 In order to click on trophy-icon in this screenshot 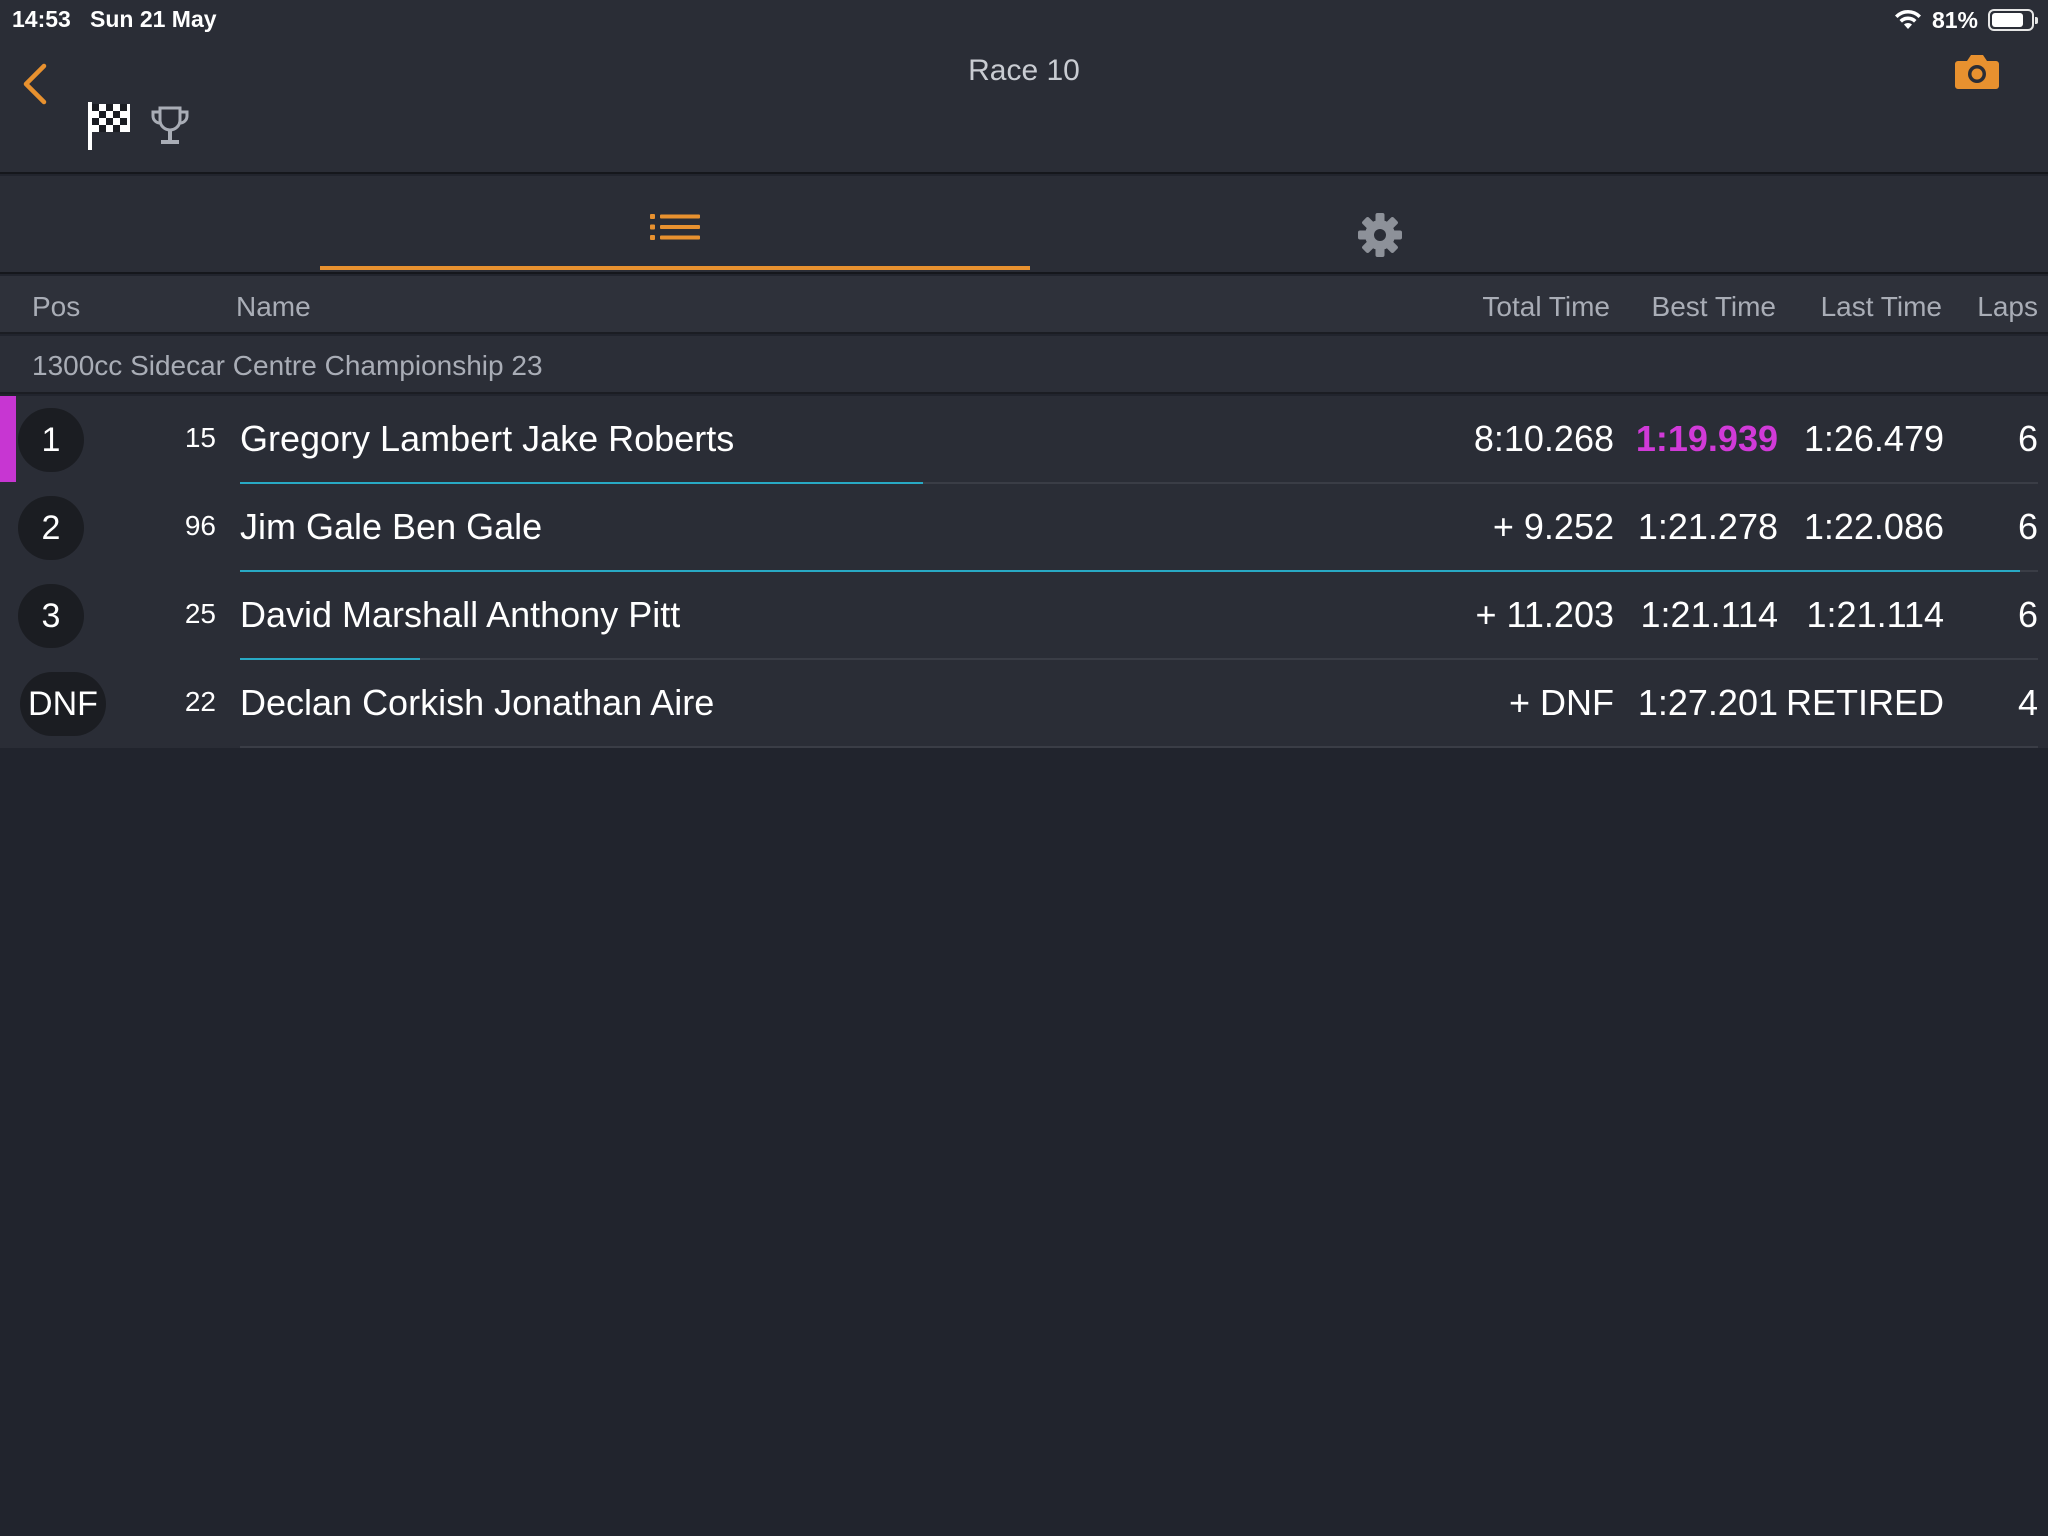, I will do `click(170, 125)`.